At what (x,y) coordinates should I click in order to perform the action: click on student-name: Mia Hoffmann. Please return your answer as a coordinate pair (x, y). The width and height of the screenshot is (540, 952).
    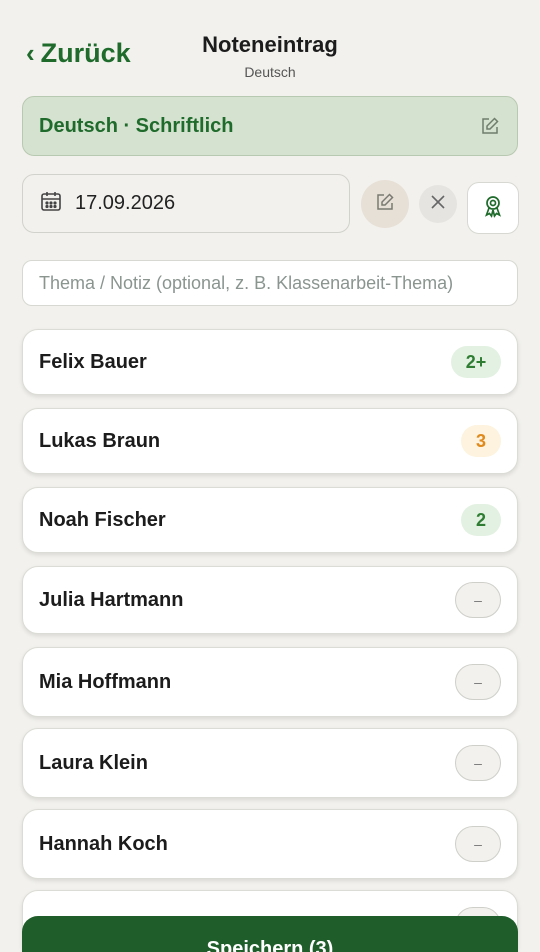
    Looking at the image, I should click on (105, 681).